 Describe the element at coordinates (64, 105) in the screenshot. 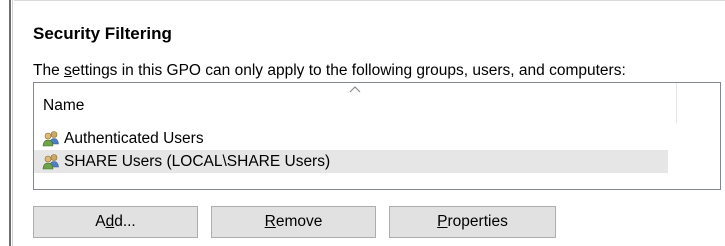

I see `column-header-label: Name` at that location.